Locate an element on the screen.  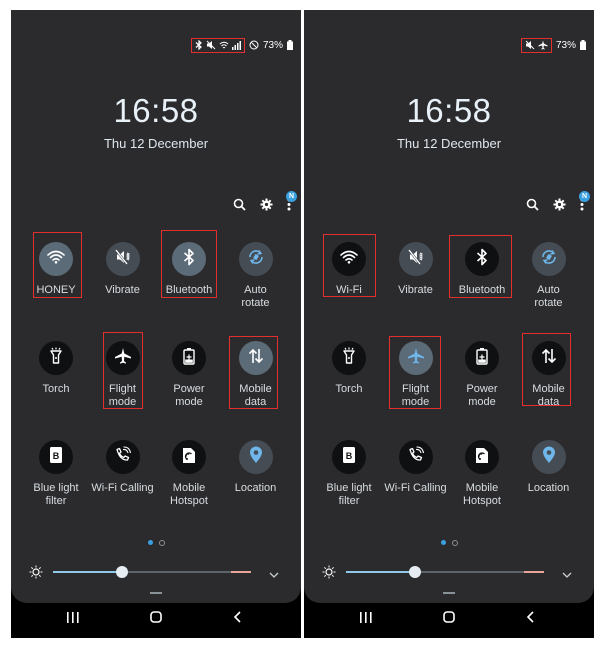
brightness-warm-segment is located at coordinates (534, 572).